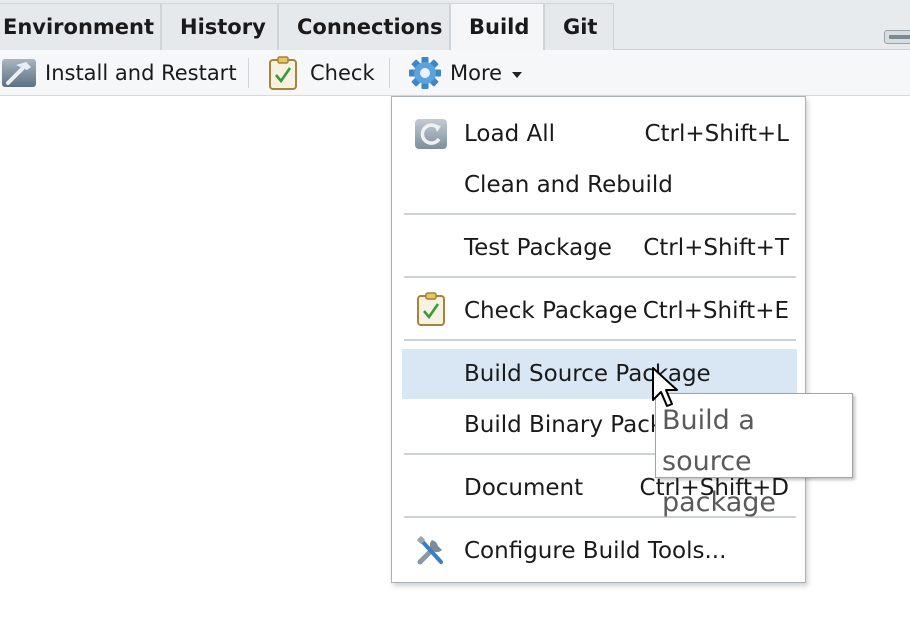 Image resolution: width=910 pixels, height=636 pixels. Describe the element at coordinates (599, 374) in the screenshot. I see `menu-item-build-source-package: Build Source Package` at that location.